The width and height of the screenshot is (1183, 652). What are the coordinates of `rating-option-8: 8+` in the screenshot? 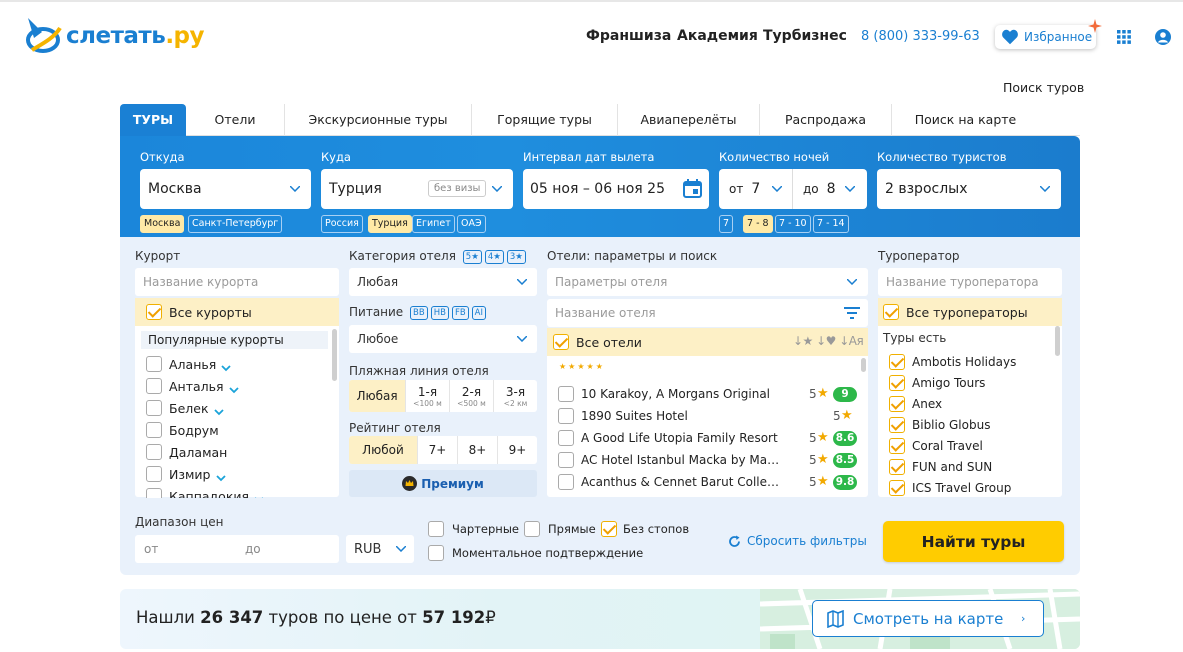 It's located at (477, 450).